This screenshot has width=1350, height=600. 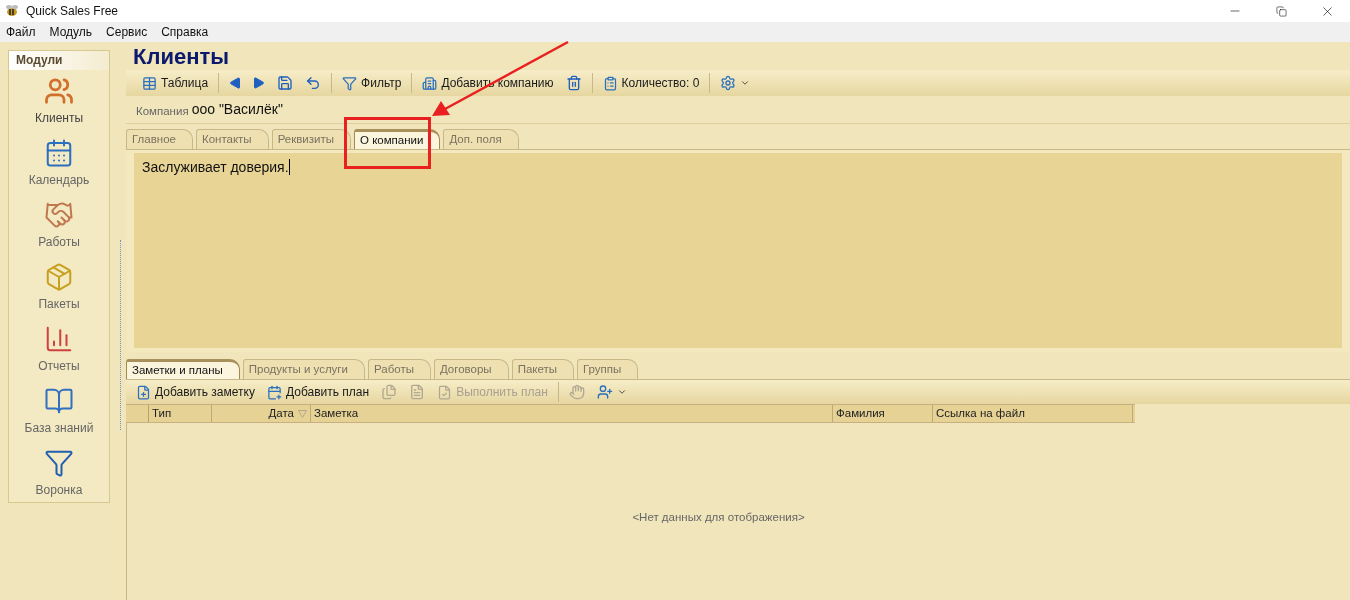 I want to click on sidebar-item: Воронка, so click(x=59, y=473).